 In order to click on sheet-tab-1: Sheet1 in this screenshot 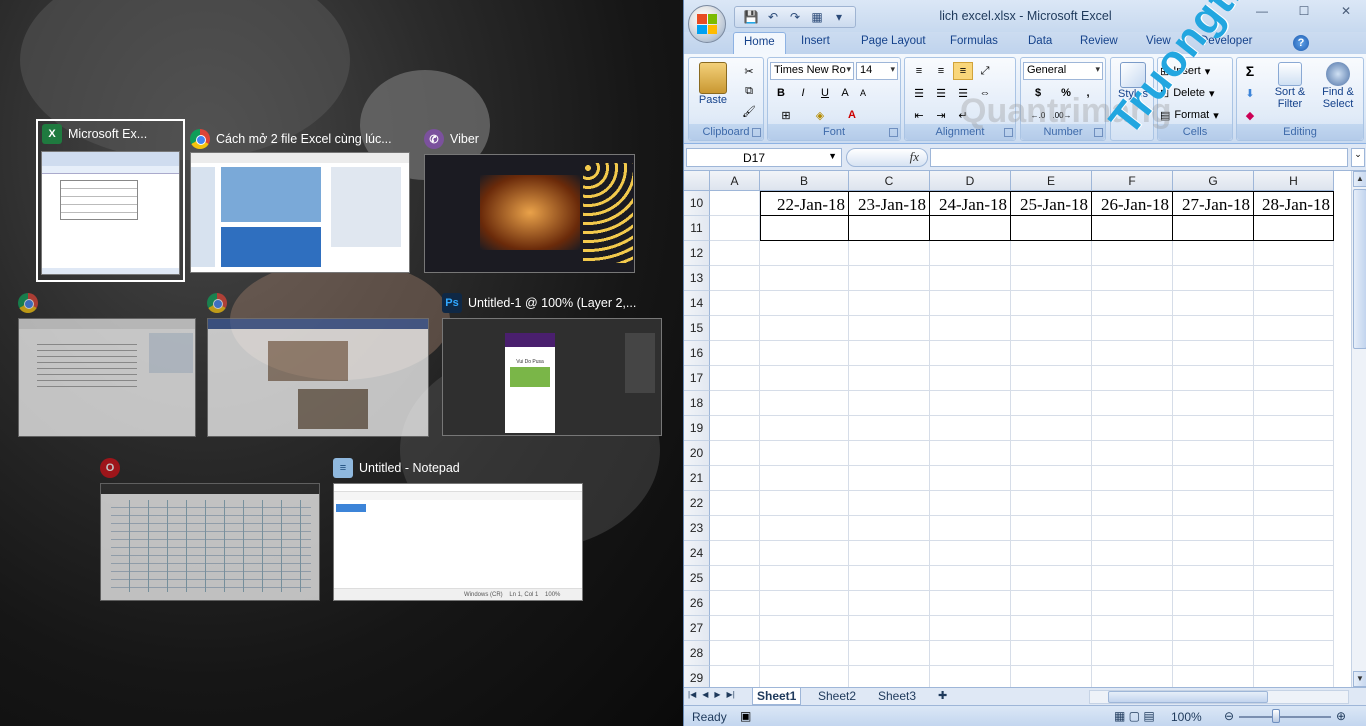, I will do `click(777, 696)`.